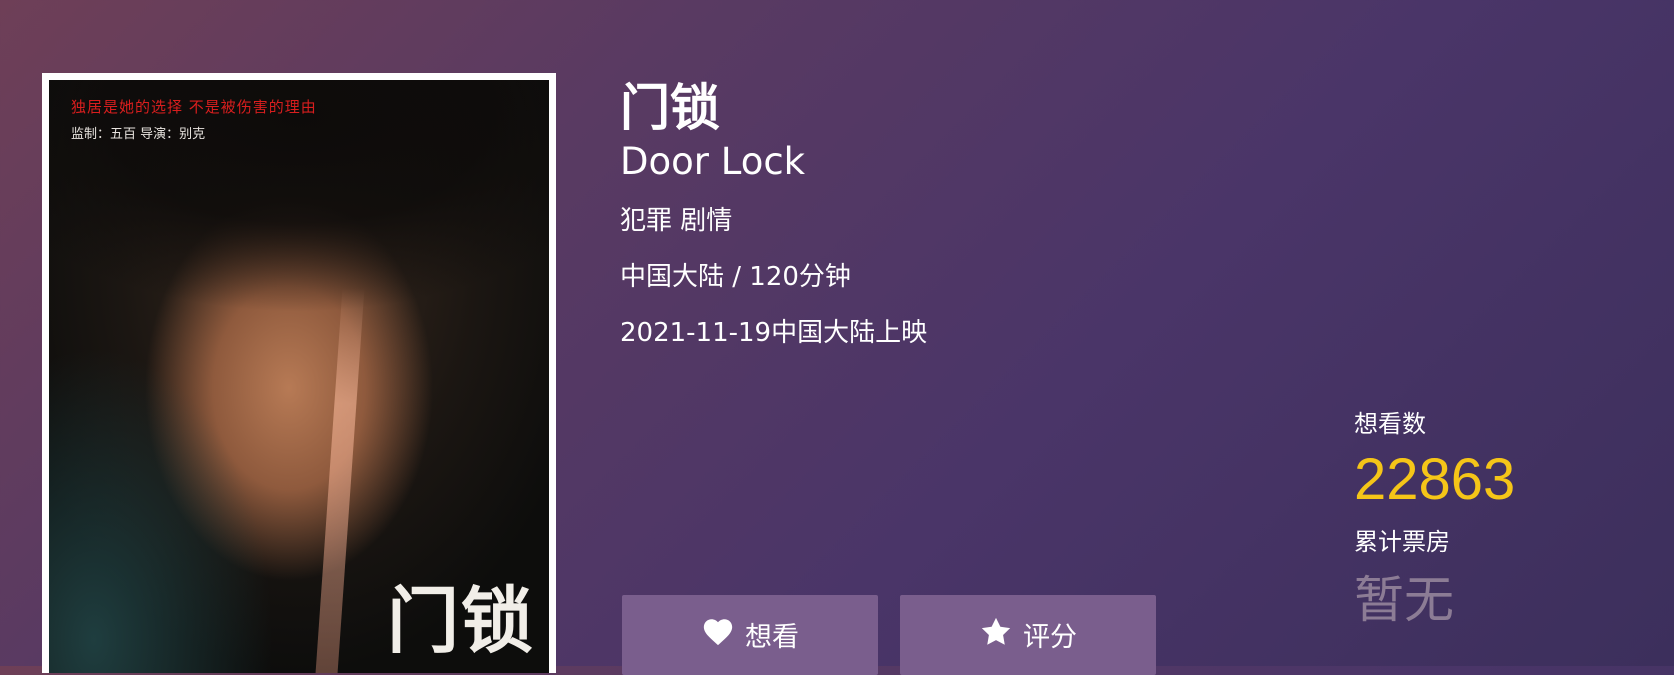  I want to click on movie-release-date: 2021-11-19中国大陆上映, so click(774, 333).